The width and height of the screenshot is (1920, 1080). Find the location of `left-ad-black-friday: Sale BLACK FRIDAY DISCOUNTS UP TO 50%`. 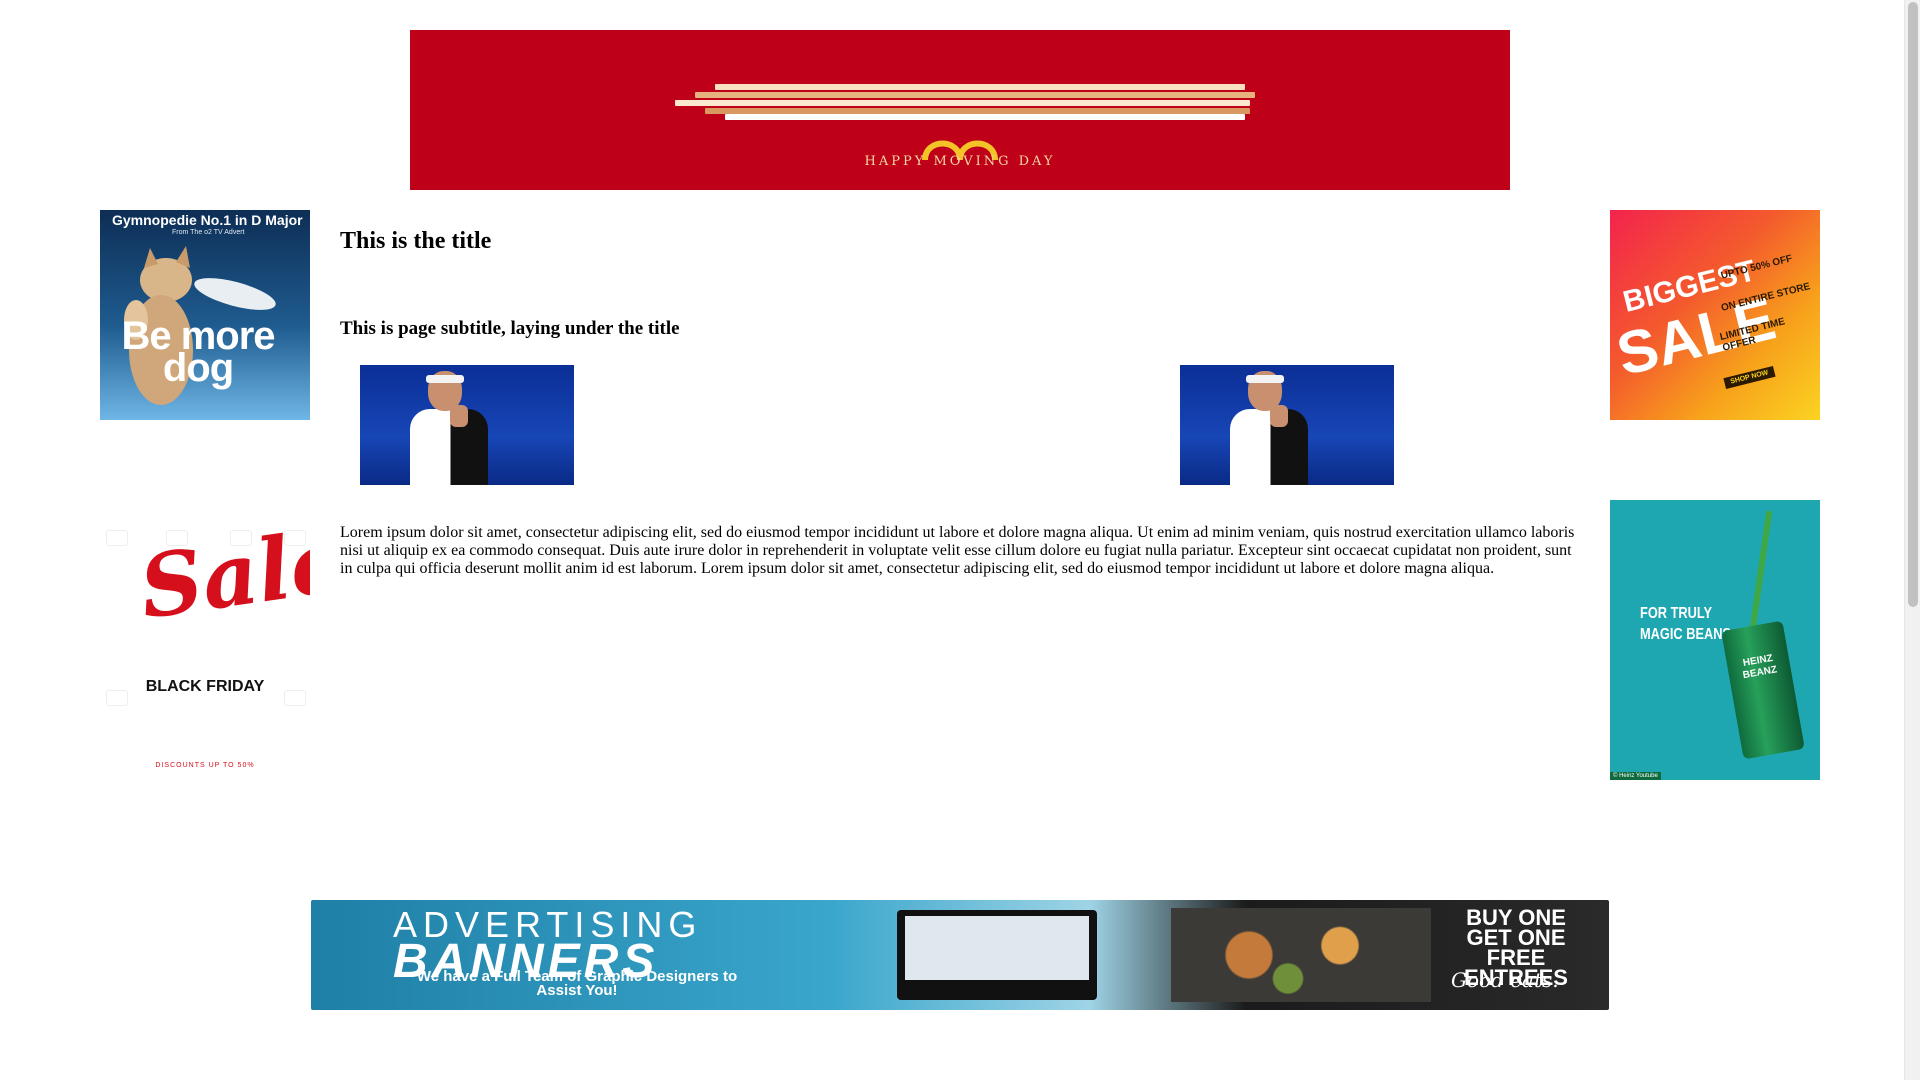

left-ad-black-friday: Sale BLACK FRIDAY DISCOUNTS UP TO 50% is located at coordinates (205, 640).